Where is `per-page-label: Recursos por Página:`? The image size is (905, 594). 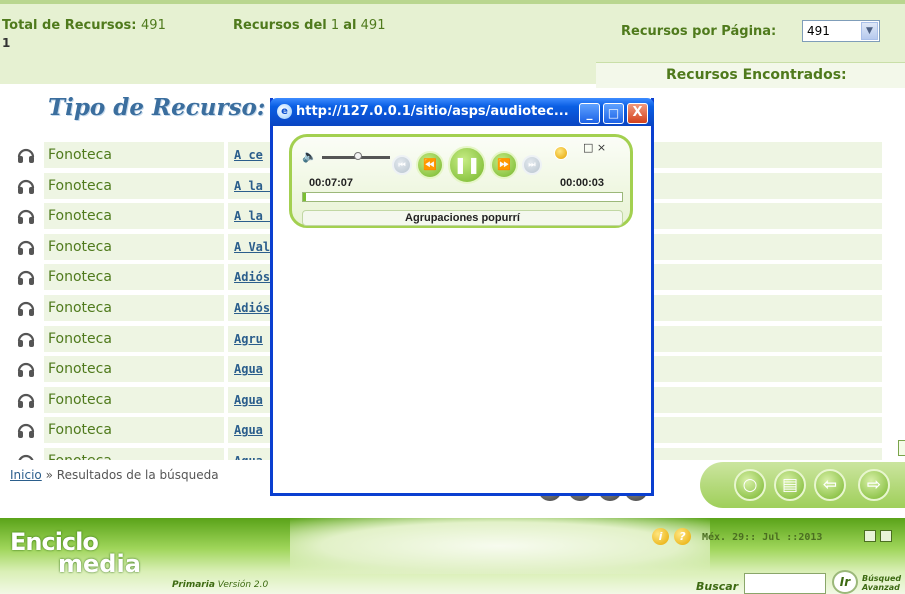
per-page-label: Recursos por Página: is located at coordinates (699, 31).